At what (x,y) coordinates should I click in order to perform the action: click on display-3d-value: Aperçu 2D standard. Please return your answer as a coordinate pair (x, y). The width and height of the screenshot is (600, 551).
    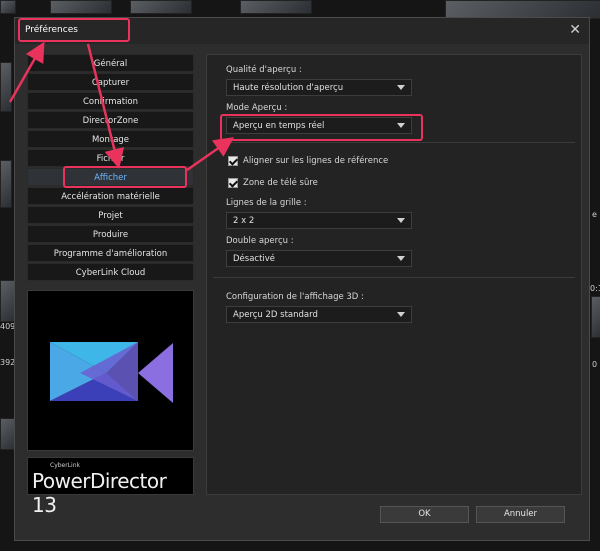
    Looking at the image, I should click on (275, 315).